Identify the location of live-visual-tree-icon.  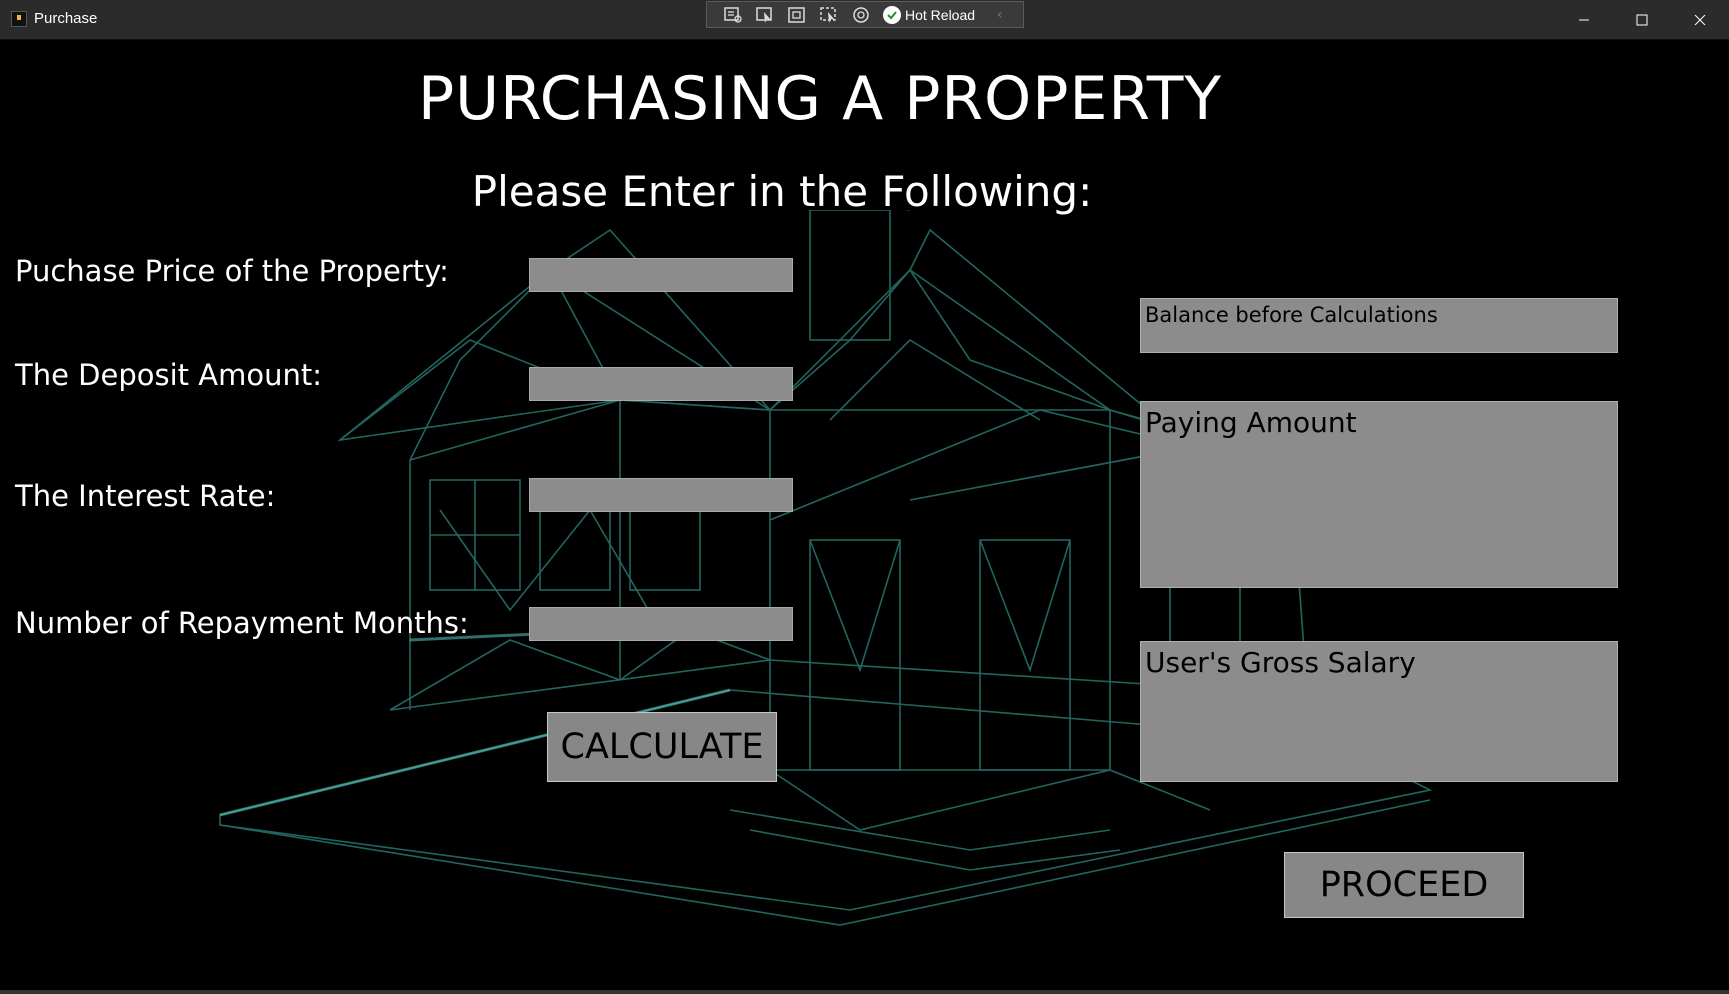
(733, 15).